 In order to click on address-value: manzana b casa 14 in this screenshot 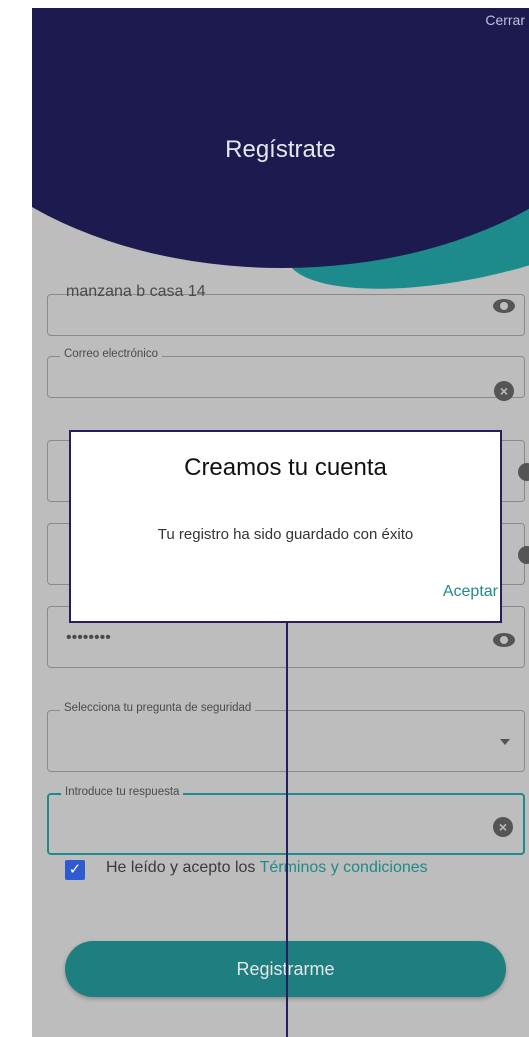, I will do `click(136, 291)`.